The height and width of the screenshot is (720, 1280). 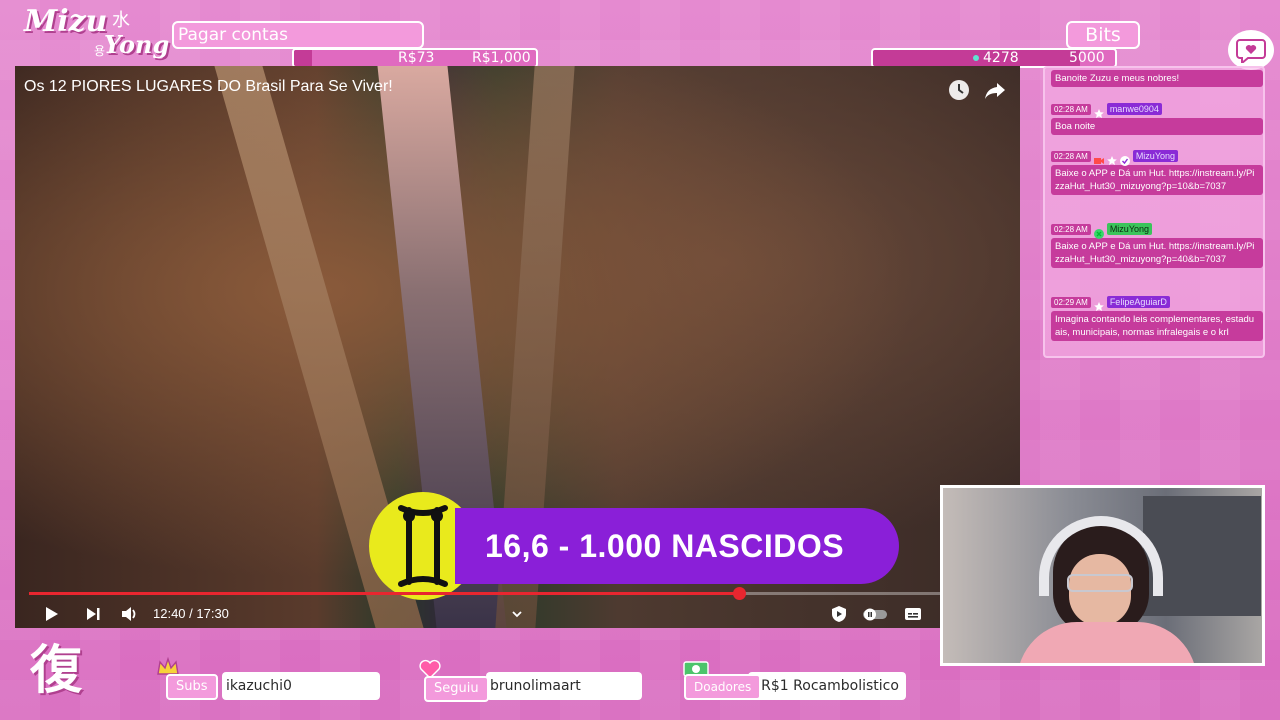 I want to click on bits-goal-bar: 4278 5000, so click(x=994, y=58).